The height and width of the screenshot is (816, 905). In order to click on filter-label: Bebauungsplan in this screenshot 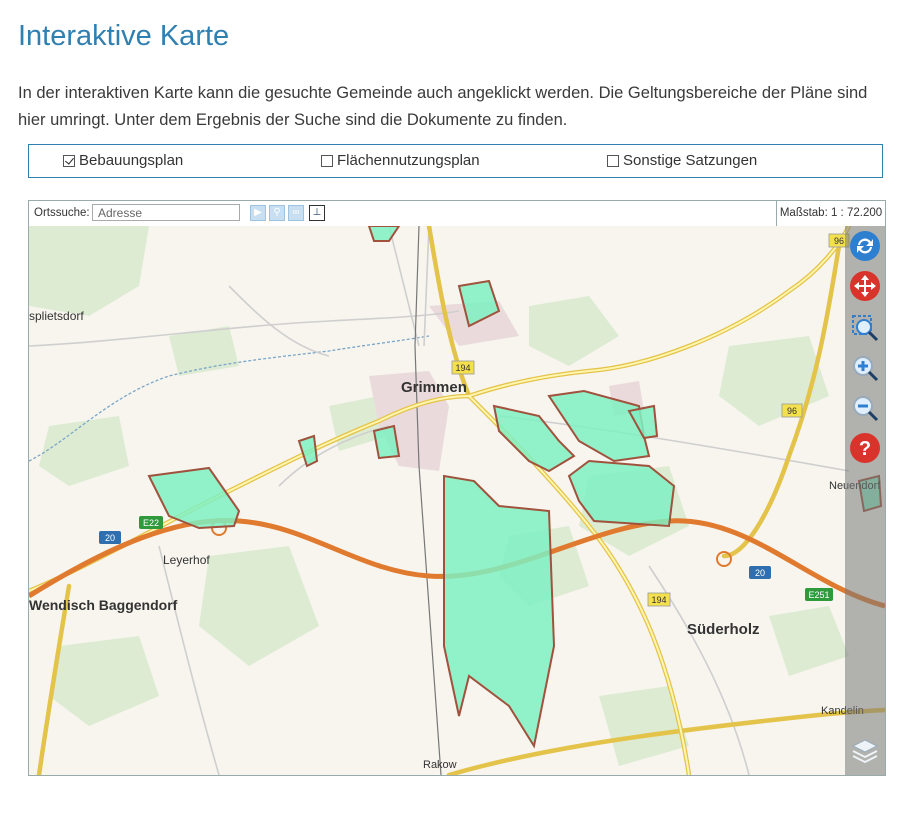, I will do `click(131, 160)`.